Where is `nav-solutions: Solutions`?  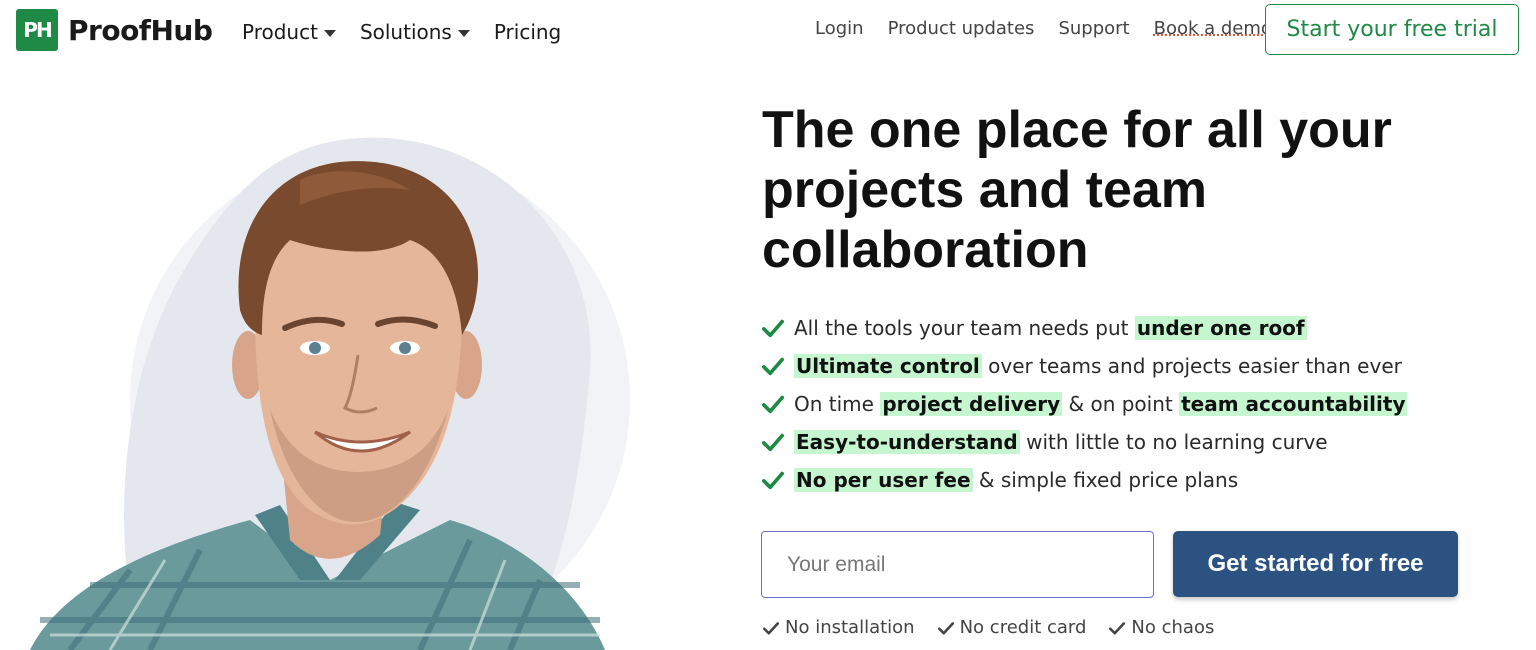
nav-solutions: Solutions is located at coordinates (415, 32).